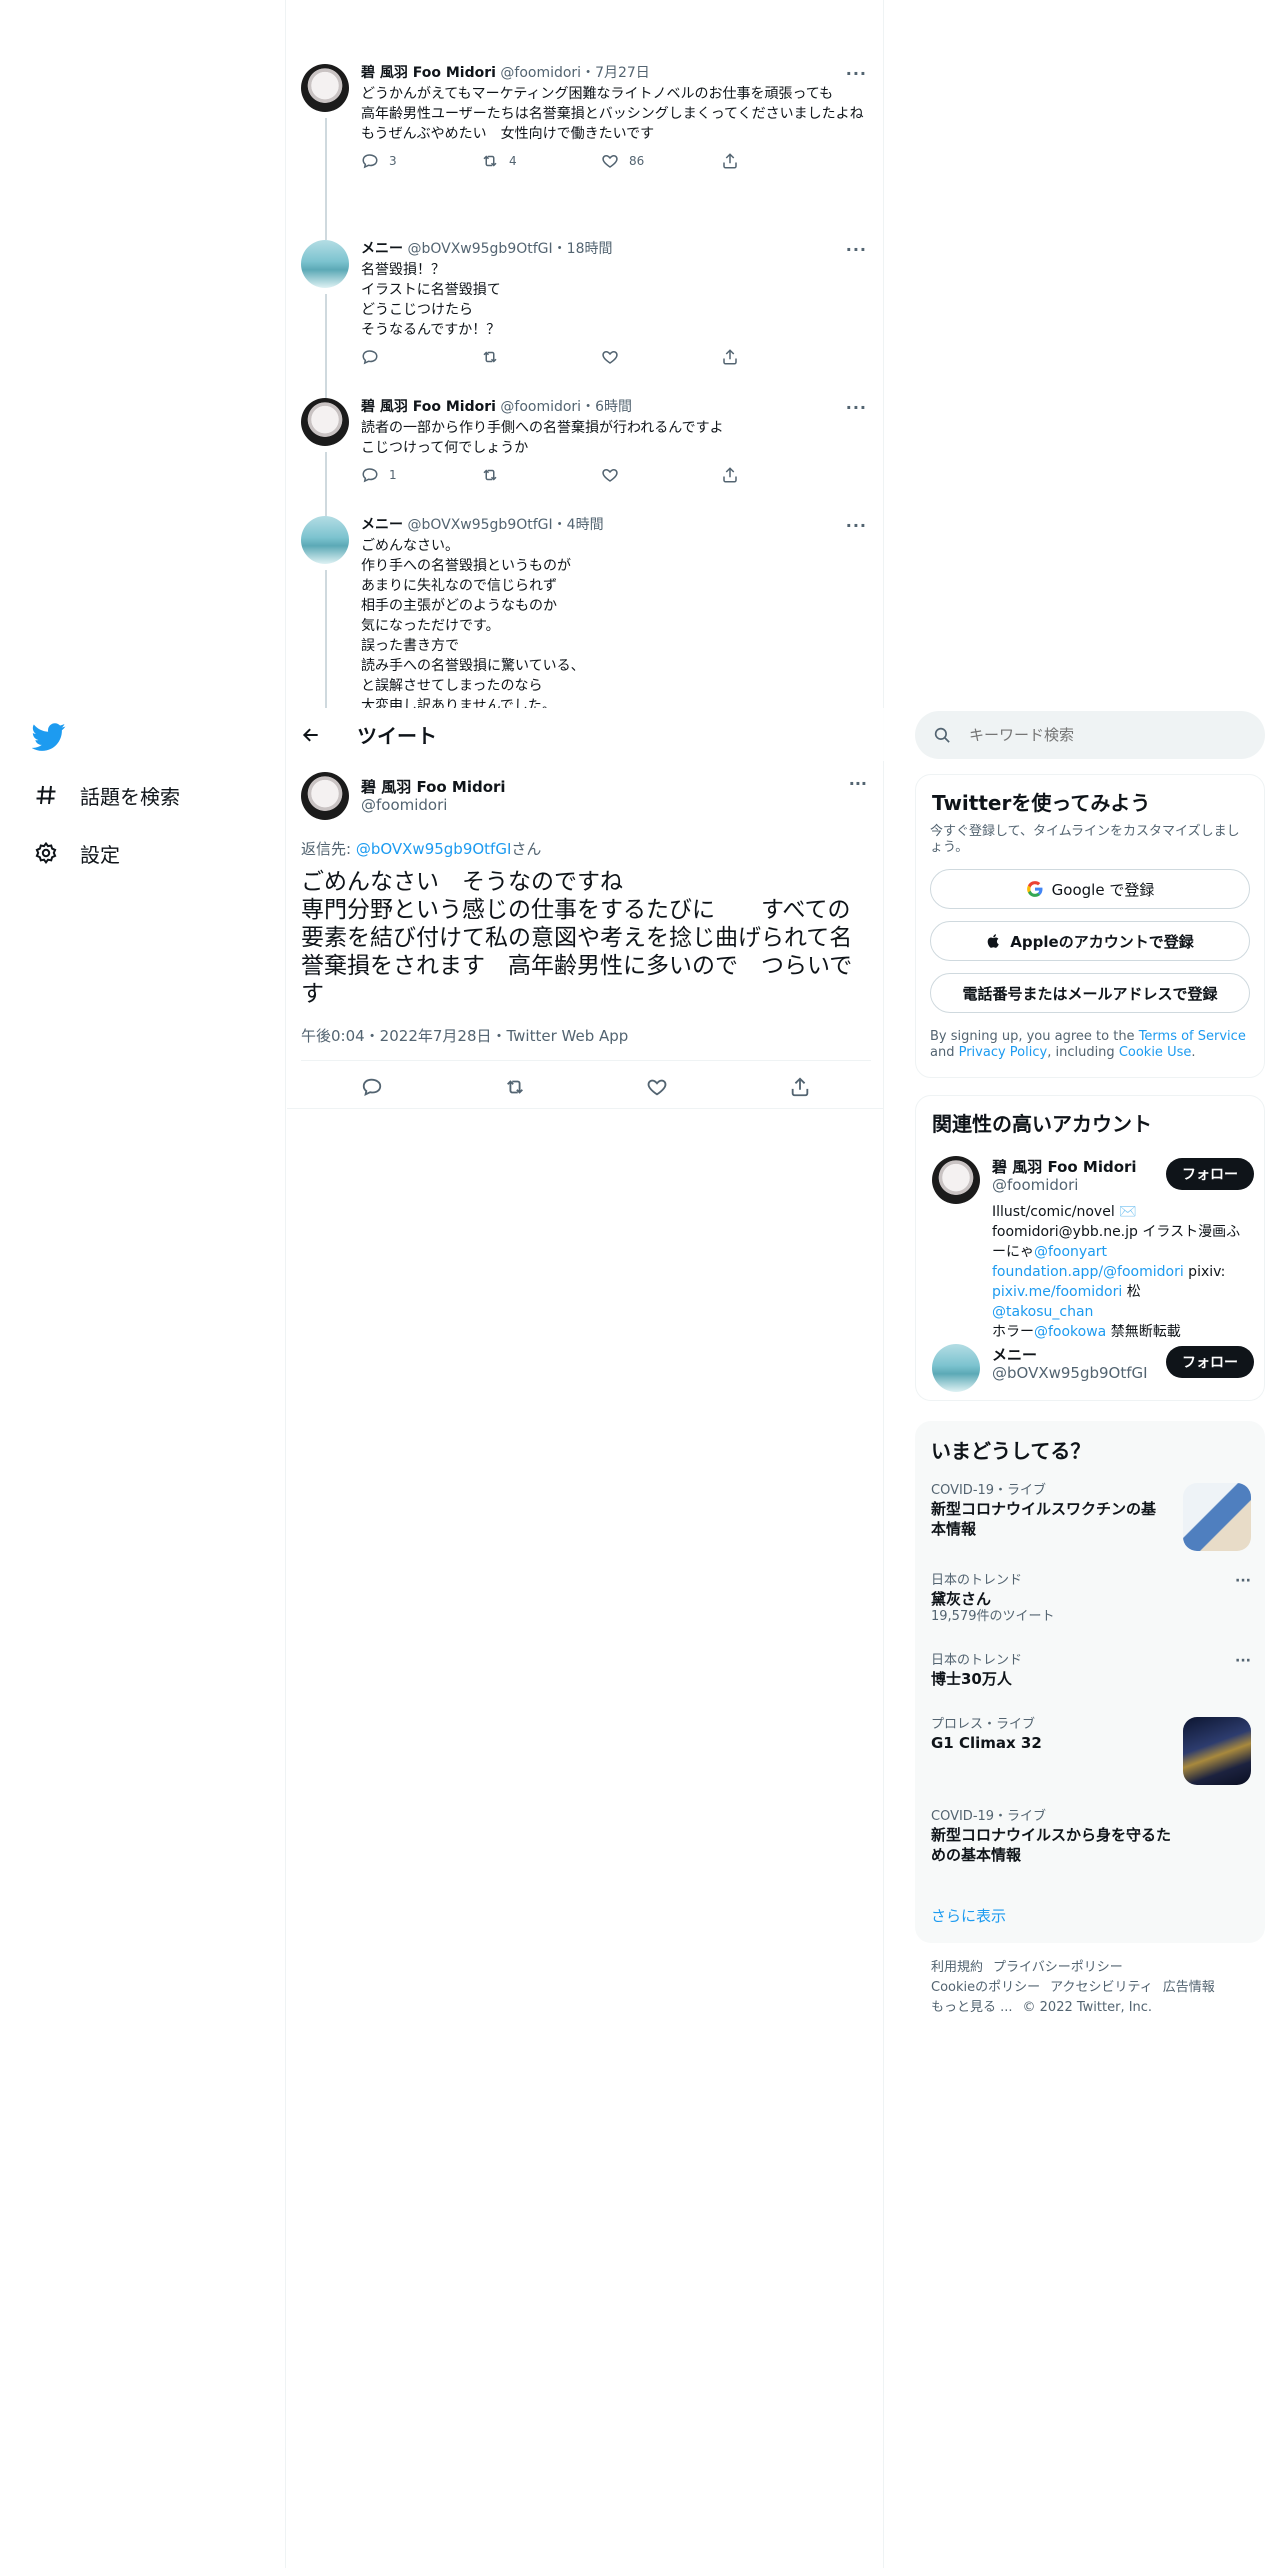 The image size is (1284, 2568). Describe the element at coordinates (1057, 1292) in the screenshot. I see `bio-link: pixiv.me/foomidori` at that location.